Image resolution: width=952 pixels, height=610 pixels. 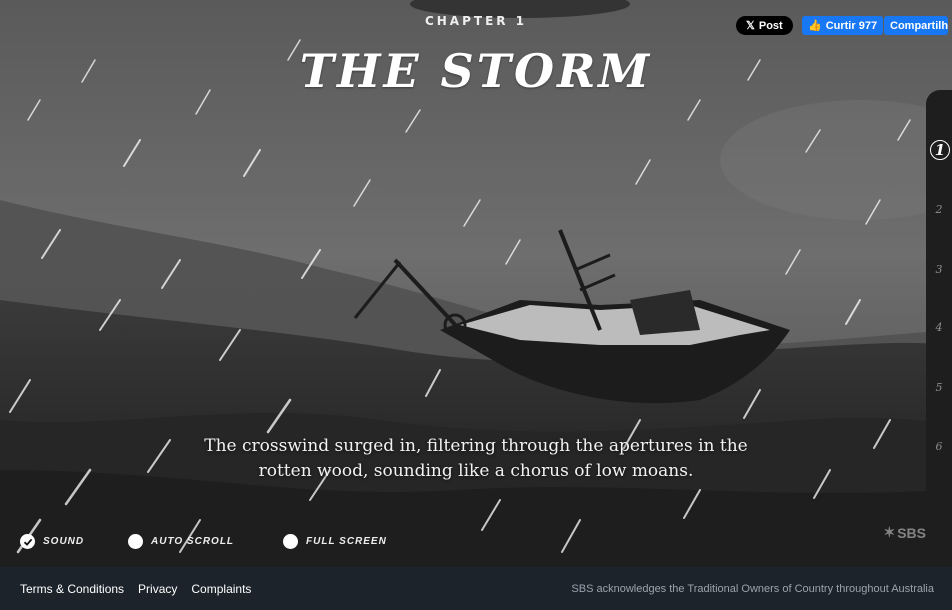 I want to click on facebook-share-button: Compartilhar, so click(x=916, y=25).